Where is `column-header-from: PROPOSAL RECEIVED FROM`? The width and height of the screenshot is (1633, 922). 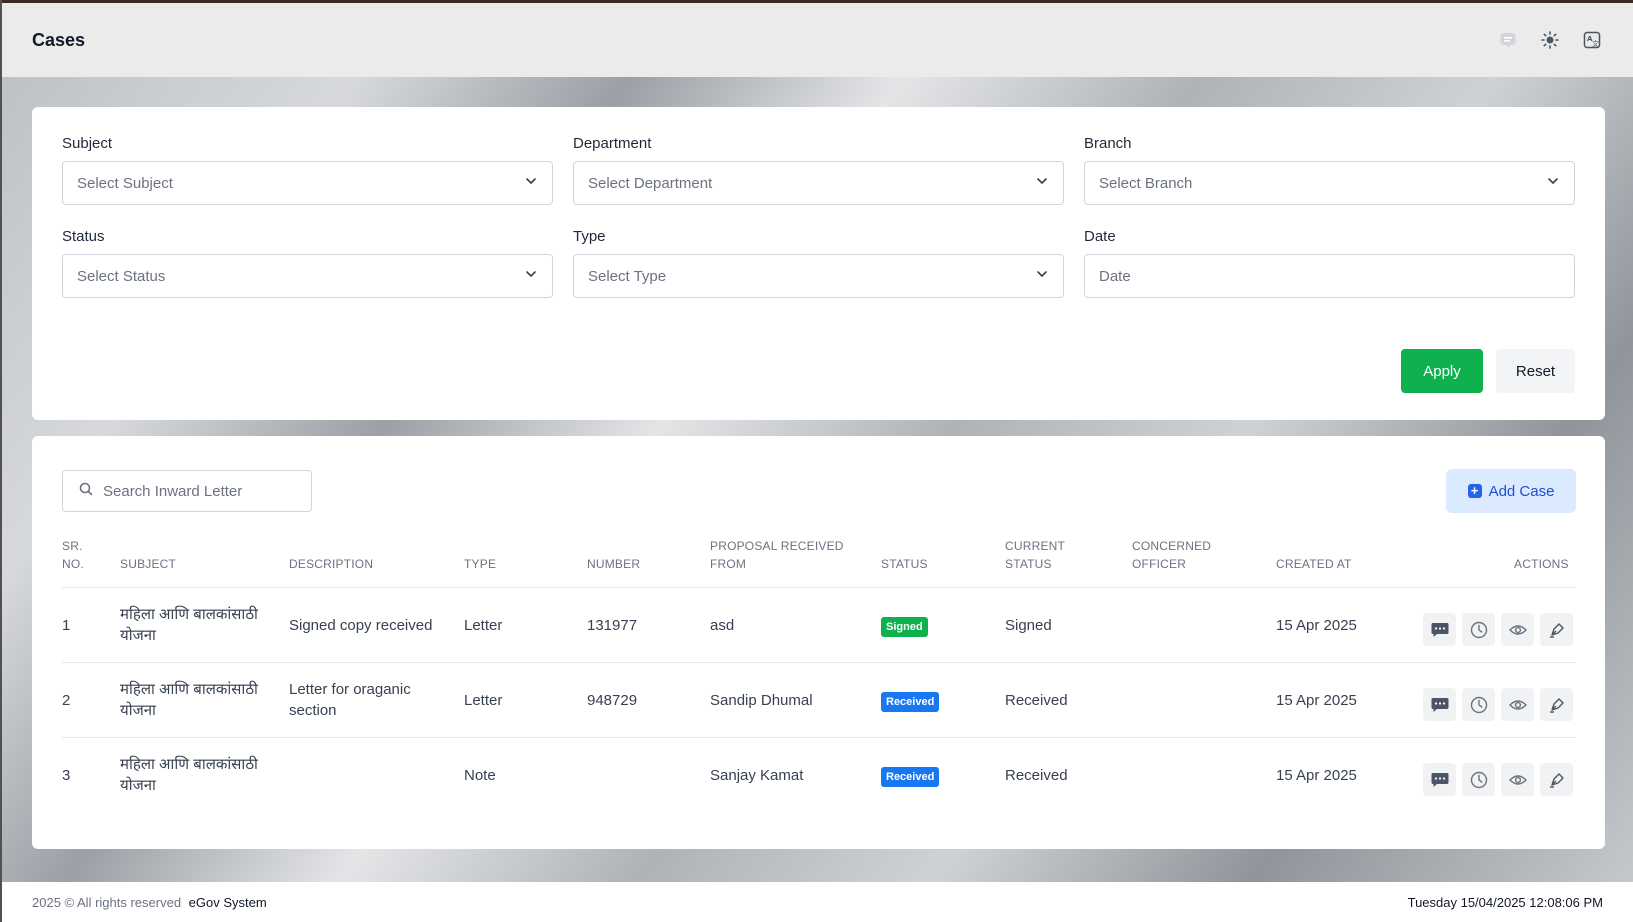 column-header-from: PROPOSAL RECEIVED FROM is located at coordinates (777, 555).